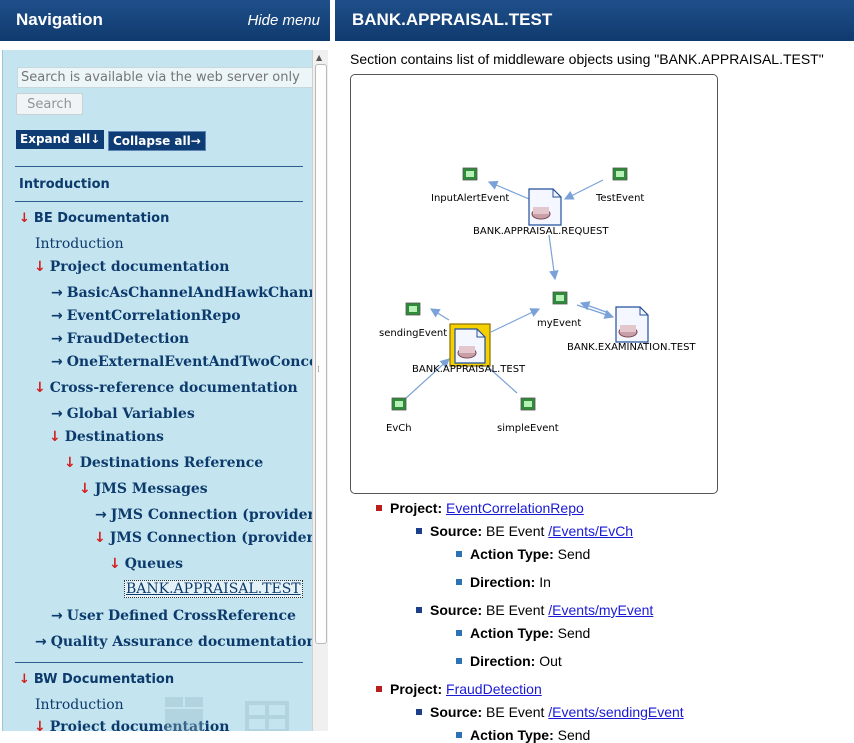 Image resolution: width=854 pixels, height=743 pixels. I want to click on source-link: /Events/EvCh, so click(590, 531).